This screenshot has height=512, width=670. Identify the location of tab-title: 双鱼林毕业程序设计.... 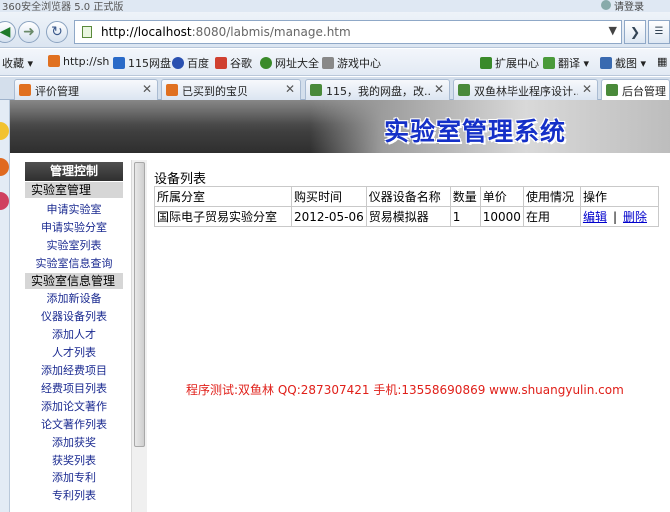
(526, 91).